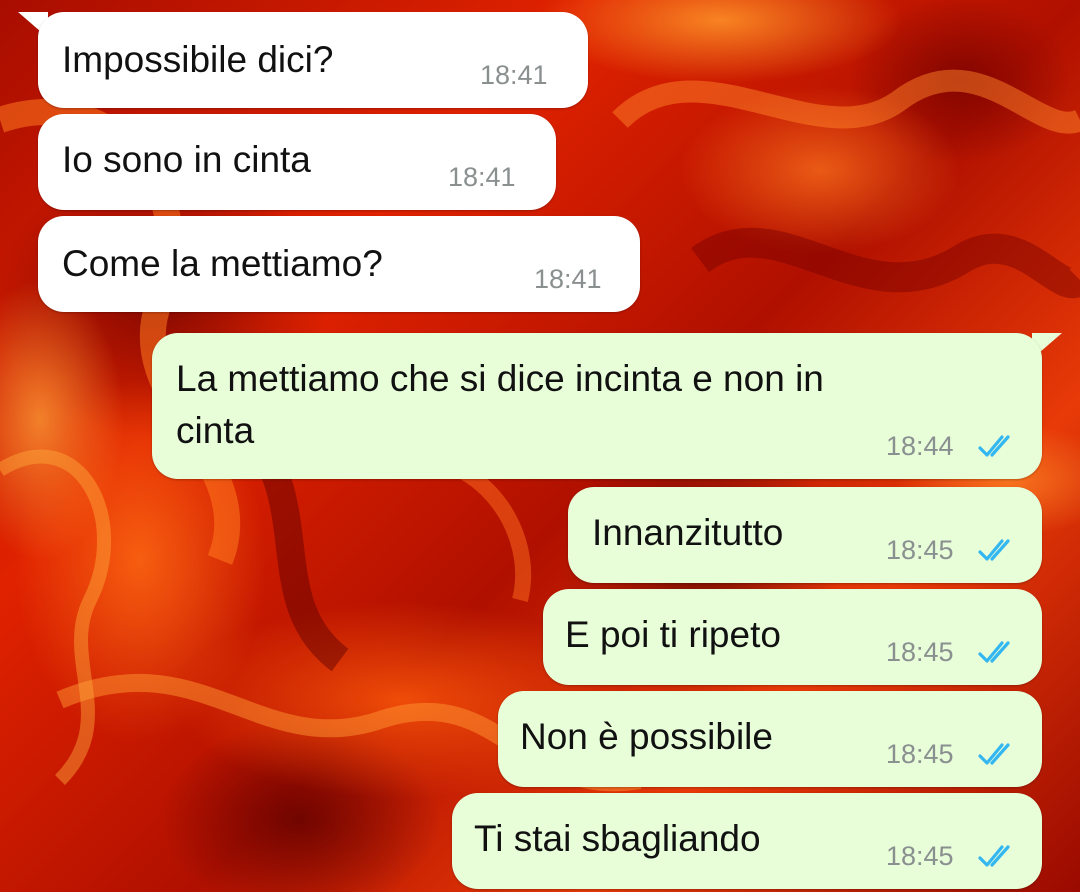 Image resolution: width=1080 pixels, height=892 pixels. Describe the element at coordinates (198, 59) in the screenshot. I see `message-text: Impossibile dici?` at that location.